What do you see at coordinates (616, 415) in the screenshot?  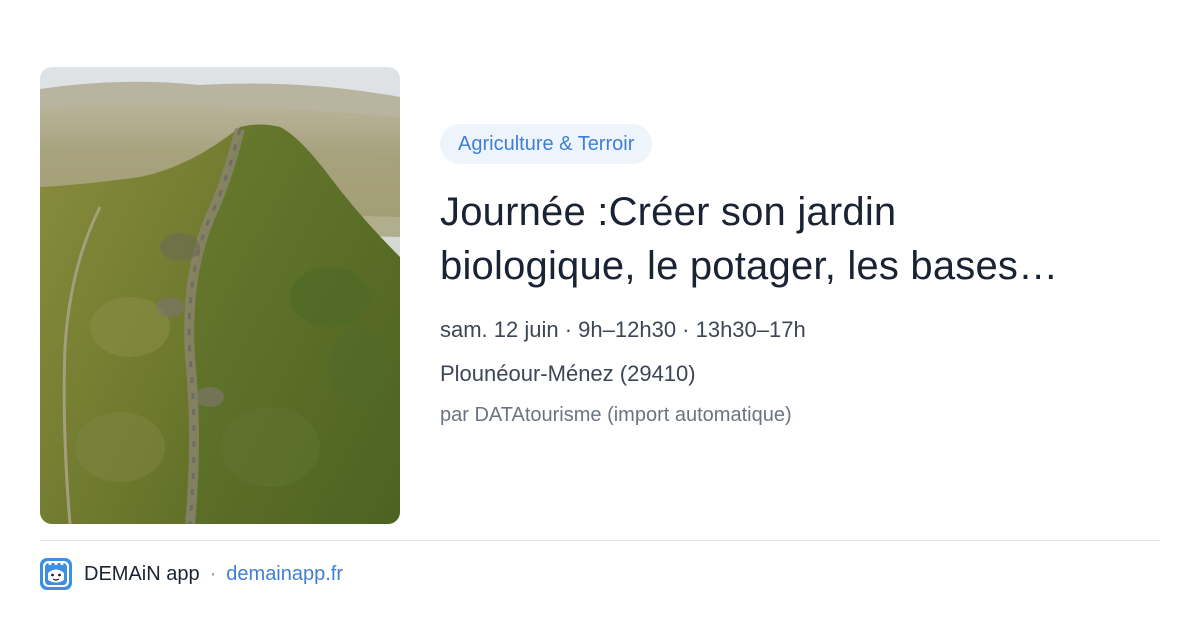 I see `event-source: par DATAtourisme (import automatique)` at bounding box center [616, 415].